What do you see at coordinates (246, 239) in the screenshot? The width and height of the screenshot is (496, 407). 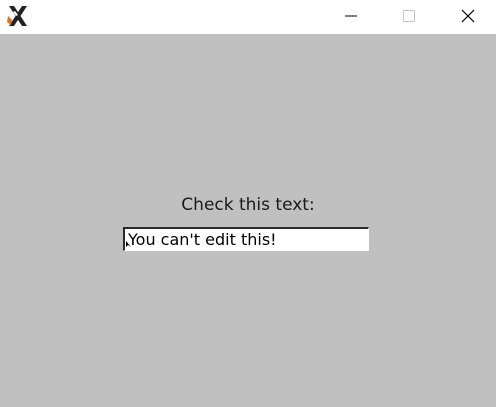 I see `readonly-text-entry` at bounding box center [246, 239].